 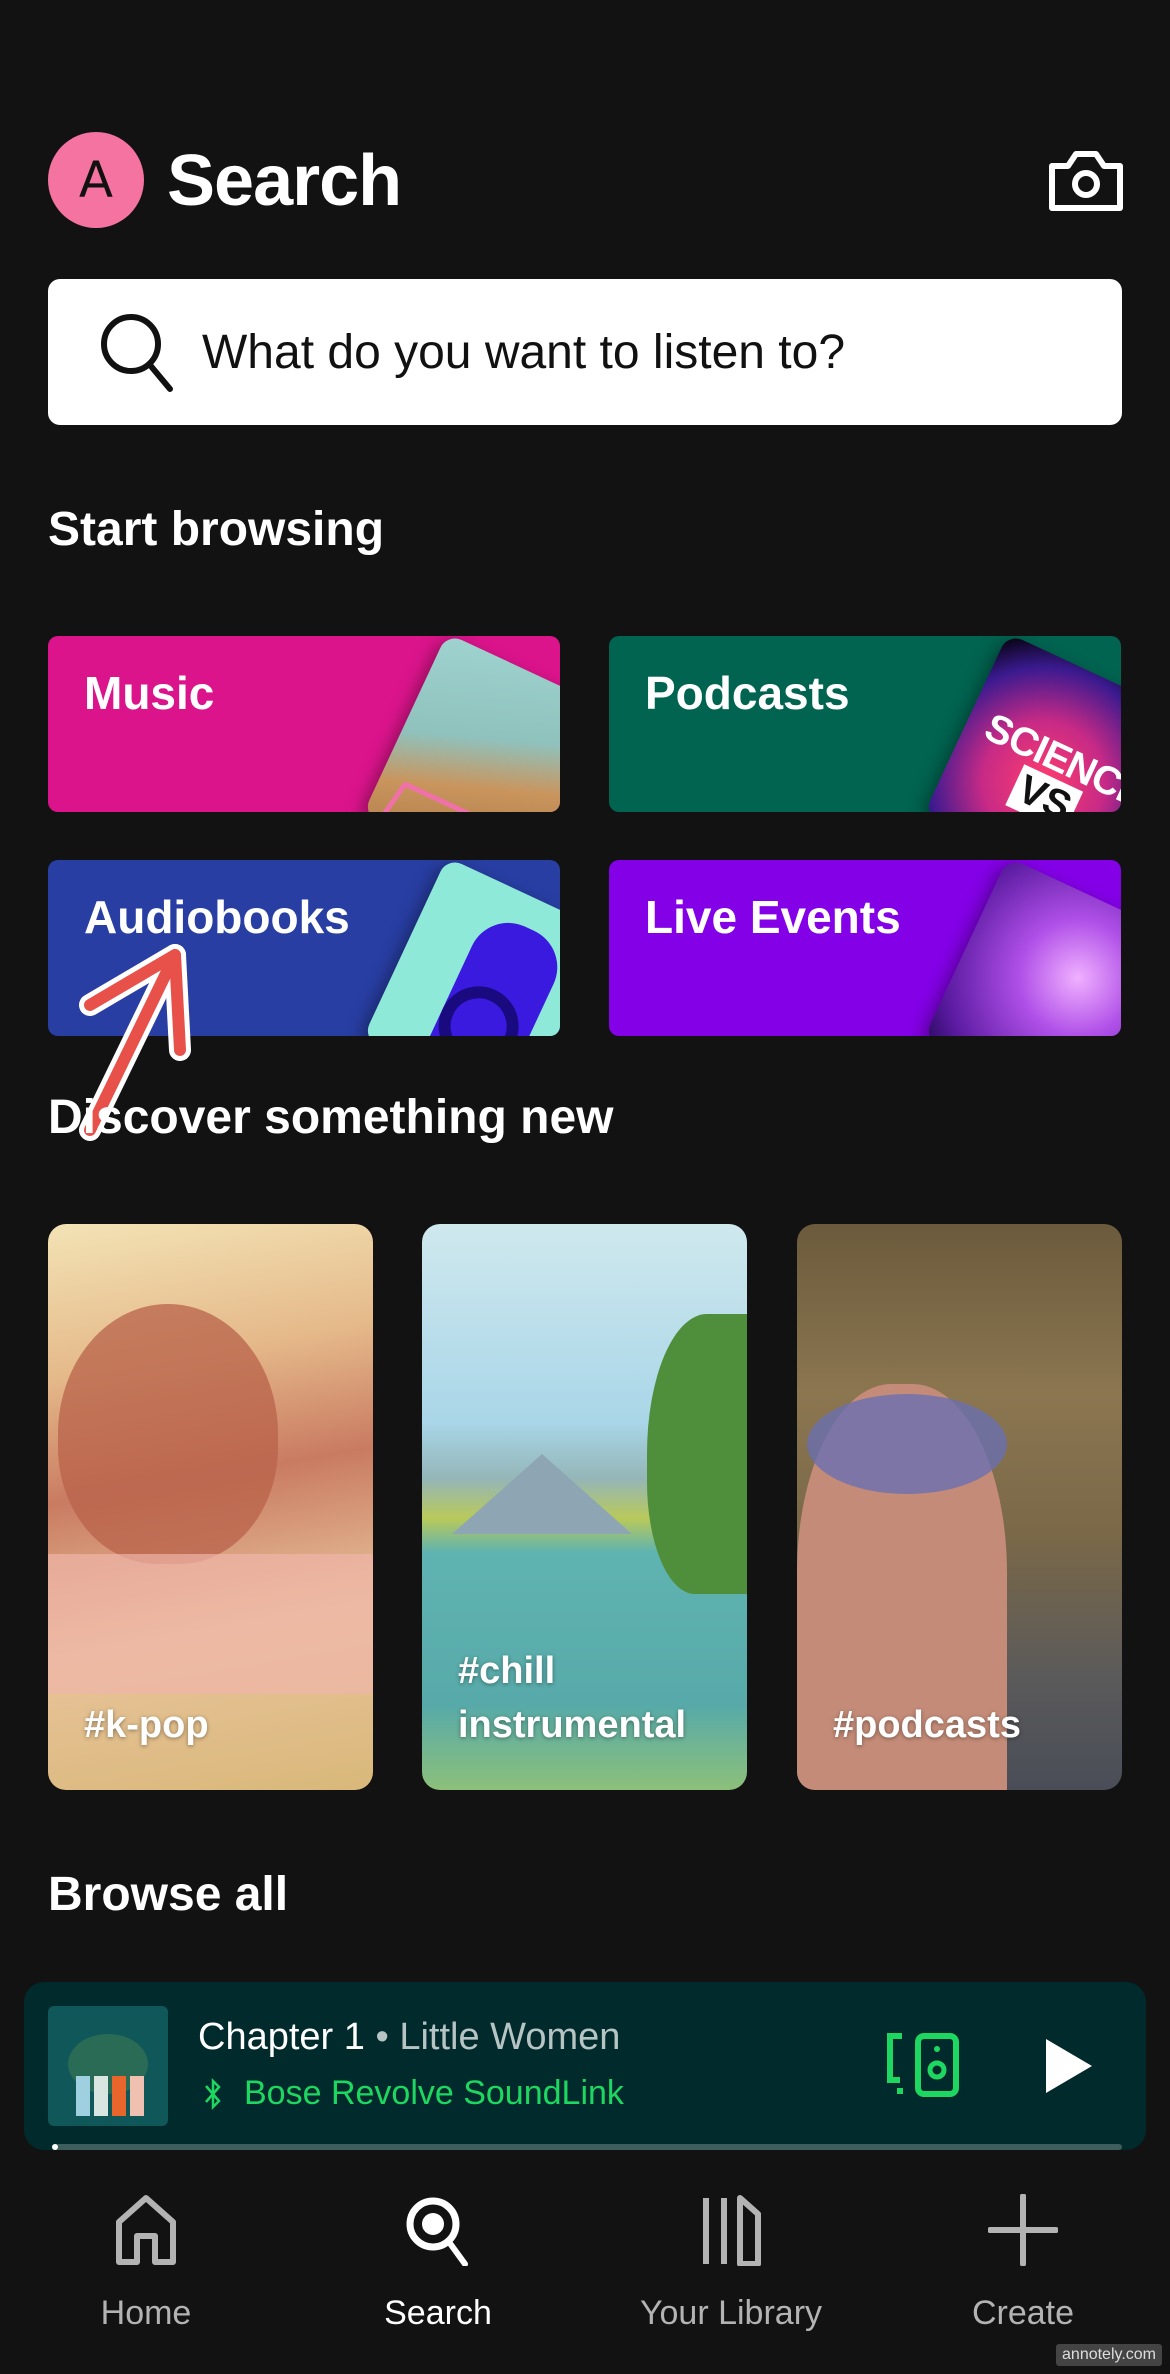 I want to click on nav-home: Home, so click(x=146, y=2263).